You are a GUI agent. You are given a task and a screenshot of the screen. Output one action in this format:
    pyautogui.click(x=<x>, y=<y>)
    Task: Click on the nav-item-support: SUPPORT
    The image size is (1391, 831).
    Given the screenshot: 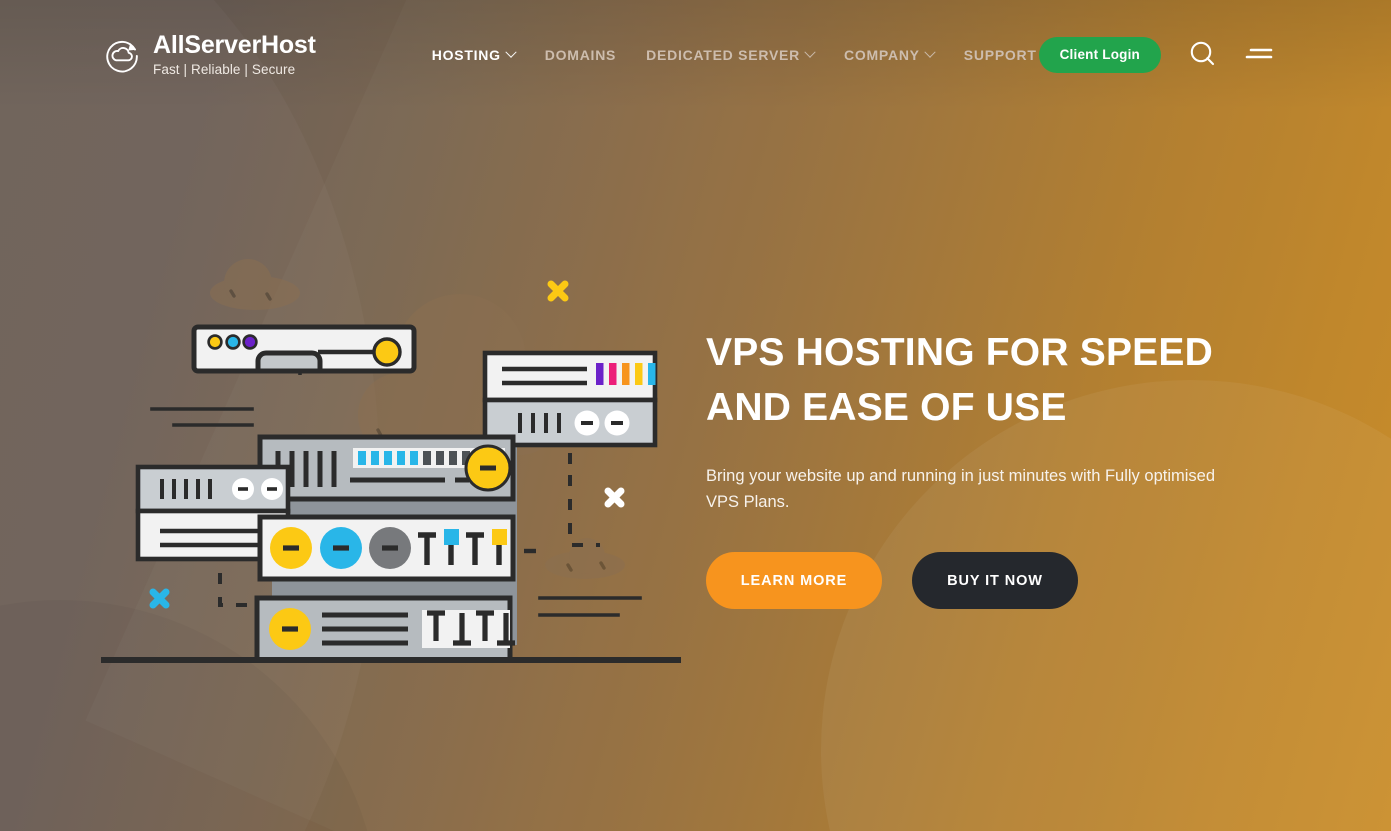 What is the action you would take?
    pyautogui.click(x=1000, y=55)
    